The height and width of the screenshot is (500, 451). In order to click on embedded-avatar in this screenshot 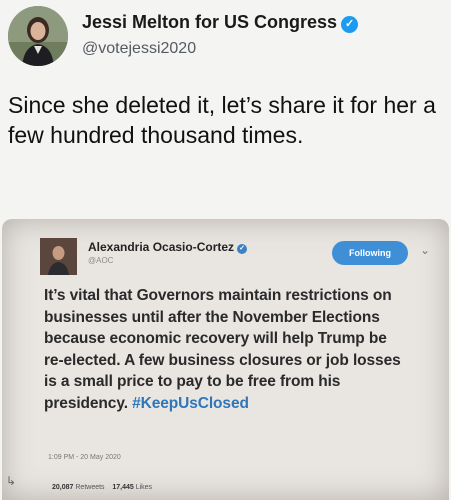, I will do `click(58, 256)`.